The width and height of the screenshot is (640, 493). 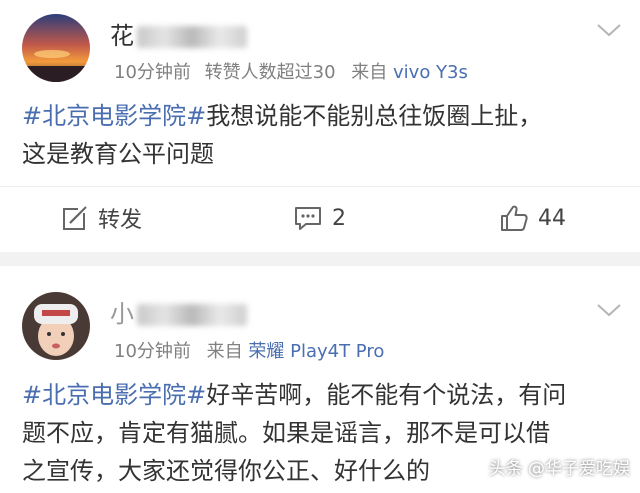 I want to click on post-content: #北京电影学院#我想说能不能别总往饭圈上扯， 这是教育公平问题, so click(x=320, y=135).